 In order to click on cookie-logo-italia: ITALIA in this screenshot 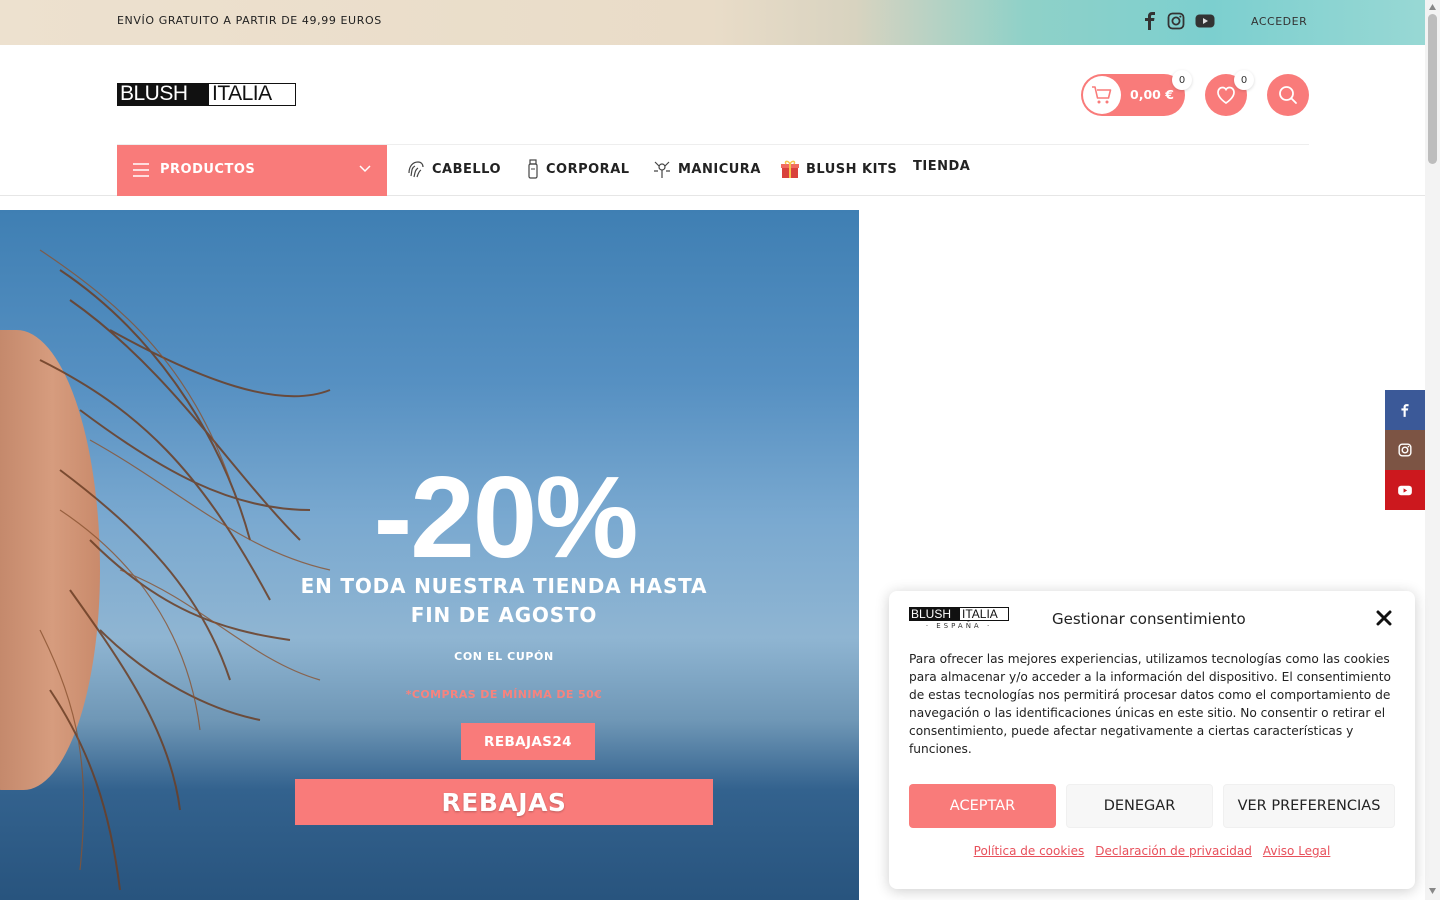, I will do `click(980, 614)`.